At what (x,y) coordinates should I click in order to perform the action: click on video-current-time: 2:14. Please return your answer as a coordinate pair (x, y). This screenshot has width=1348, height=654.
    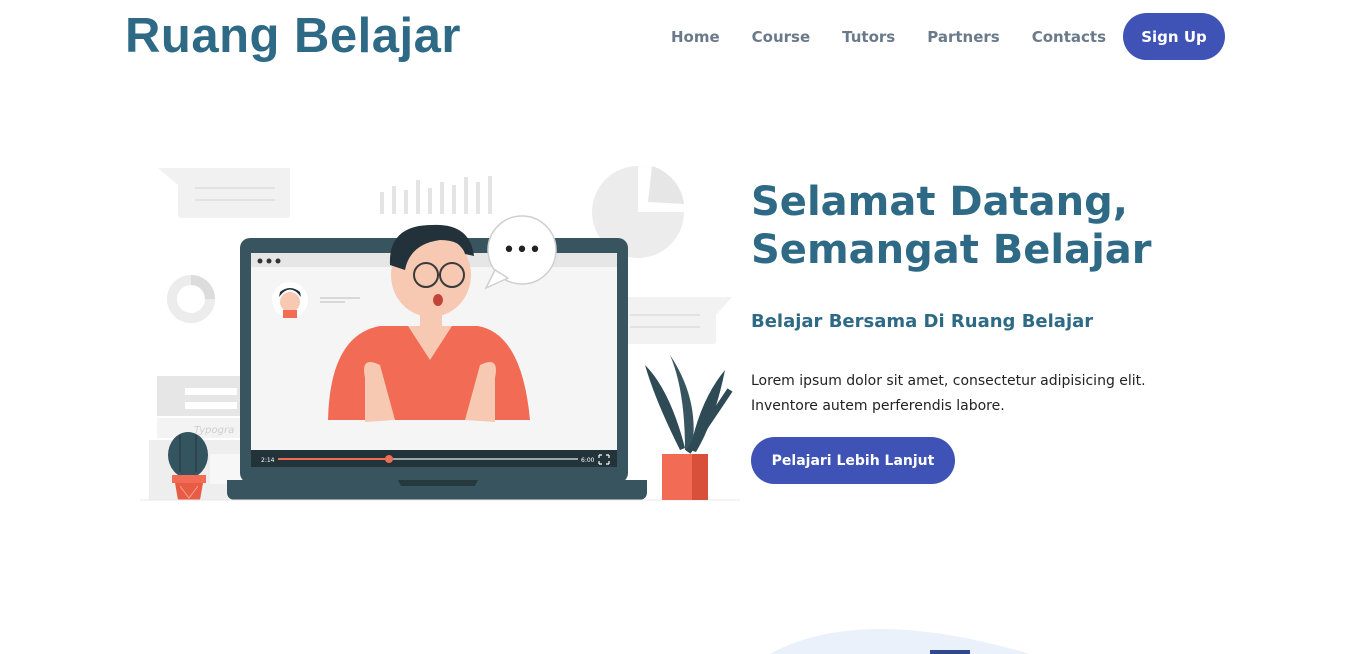
    Looking at the image, I should click on (268, 460).